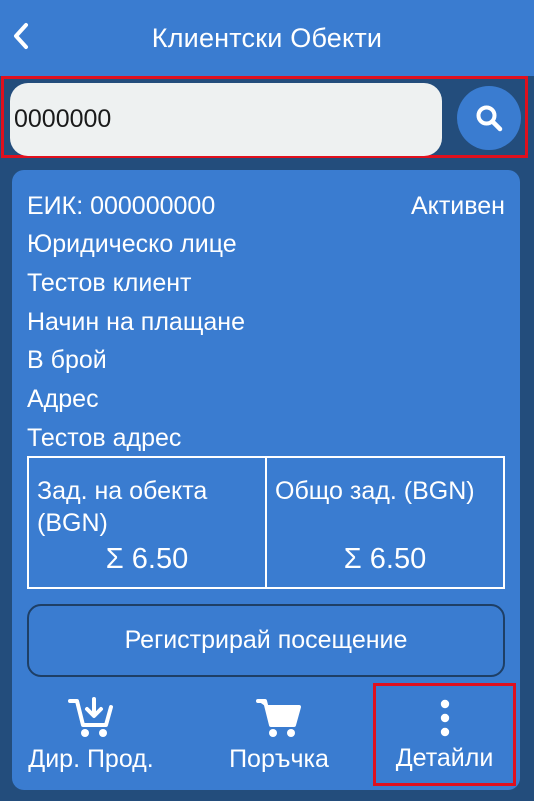 Image resolution: width=534 pixels, height=801 pixels. I want to click on object-debt-cell: Зад. на обекта (BGN) Σ 6.50, so click(147, 522).